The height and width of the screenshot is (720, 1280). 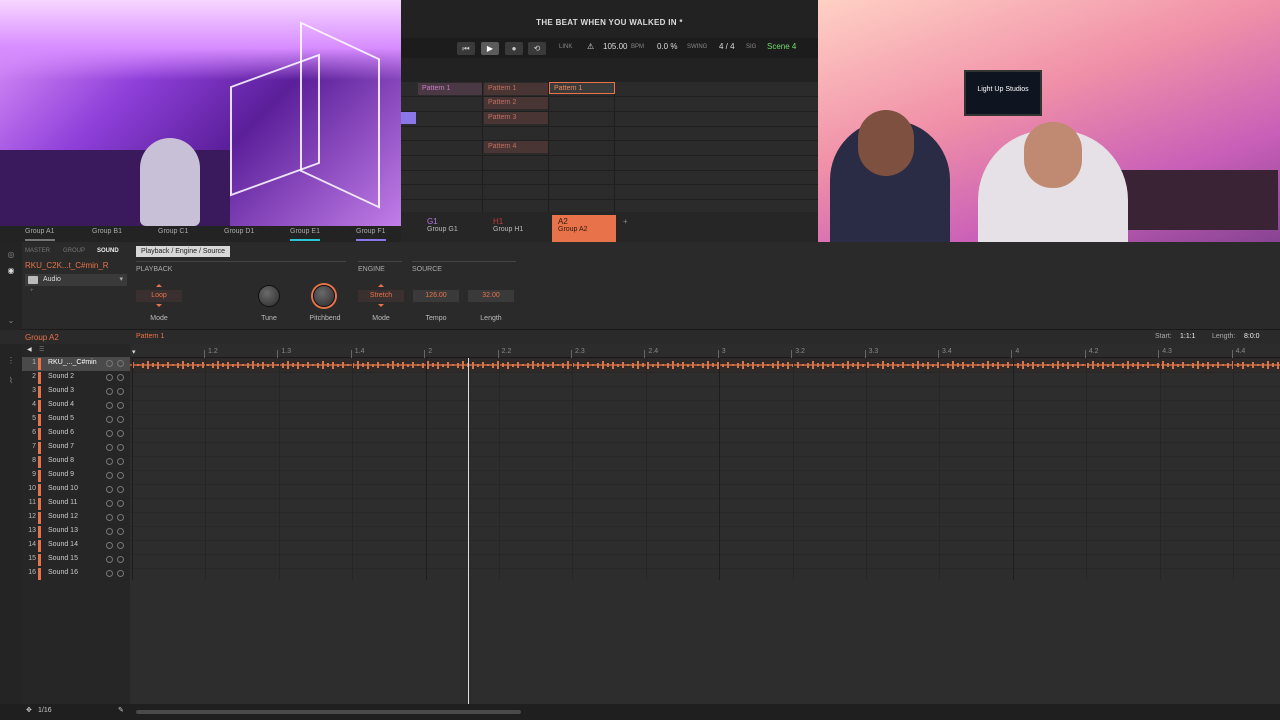 I want to click on tempo-value: 126.00, so click(x=436, y=296).